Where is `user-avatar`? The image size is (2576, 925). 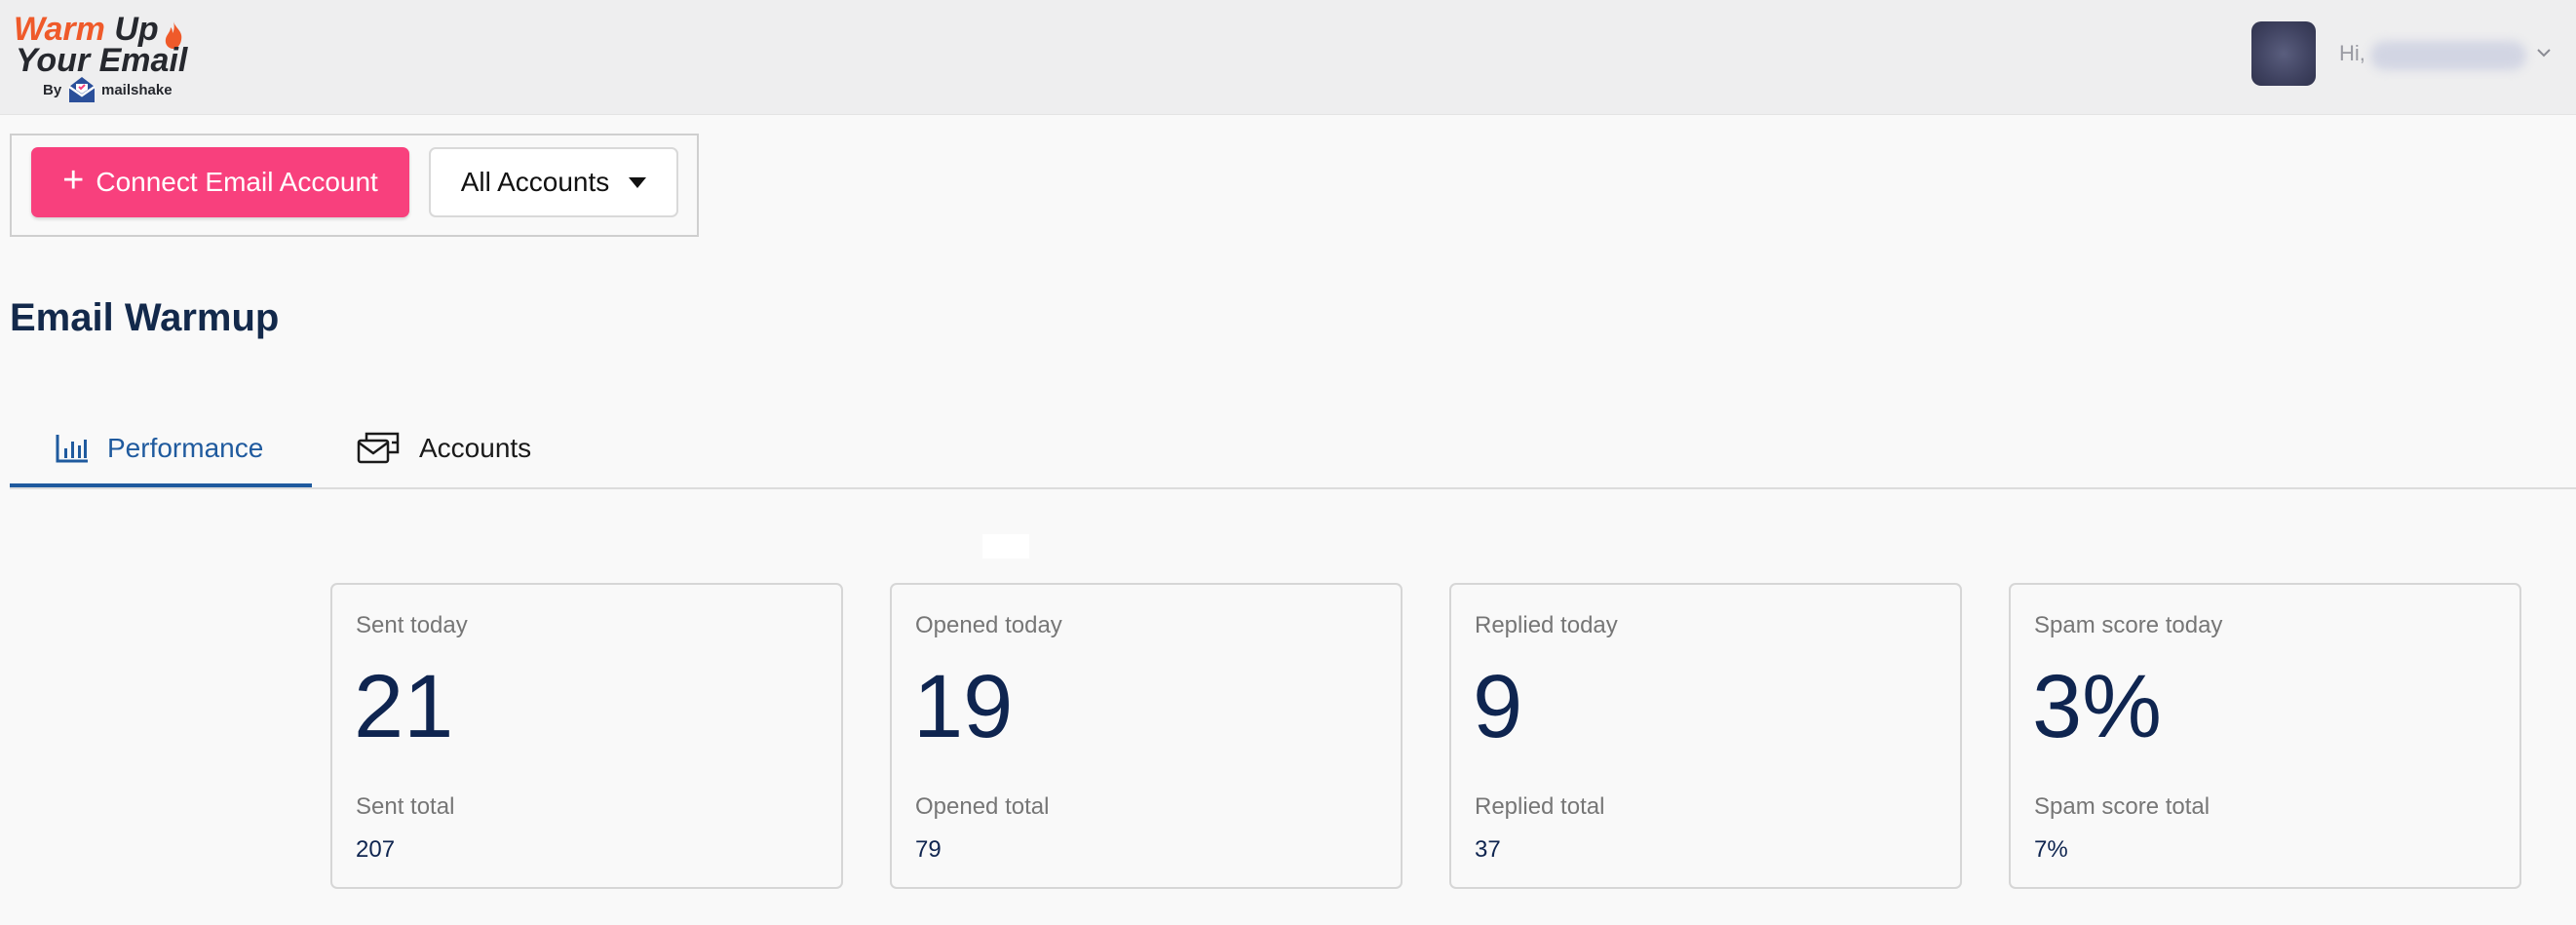 user-avatar is located at coordinates (2283, 53).